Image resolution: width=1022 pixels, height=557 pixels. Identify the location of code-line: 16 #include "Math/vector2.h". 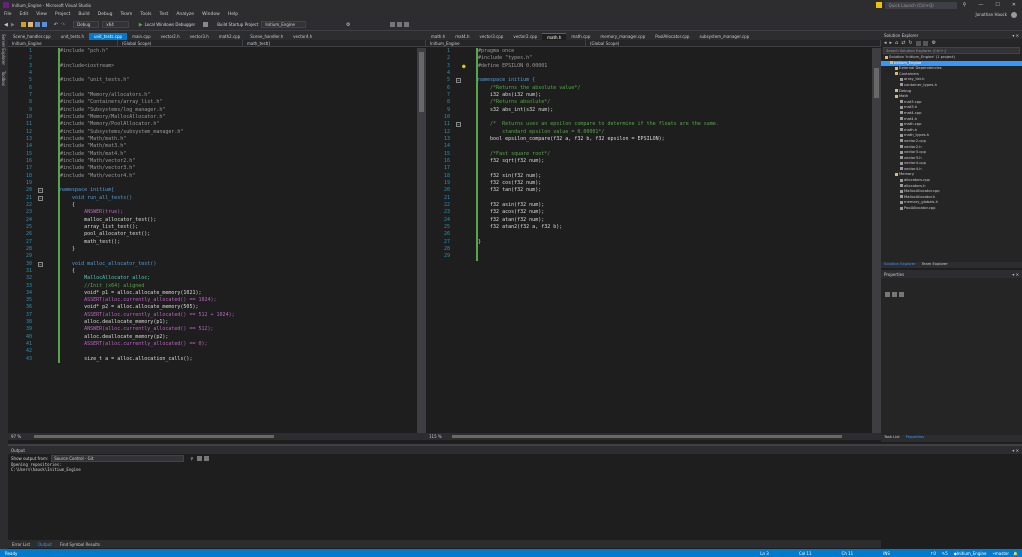
(212, 161).